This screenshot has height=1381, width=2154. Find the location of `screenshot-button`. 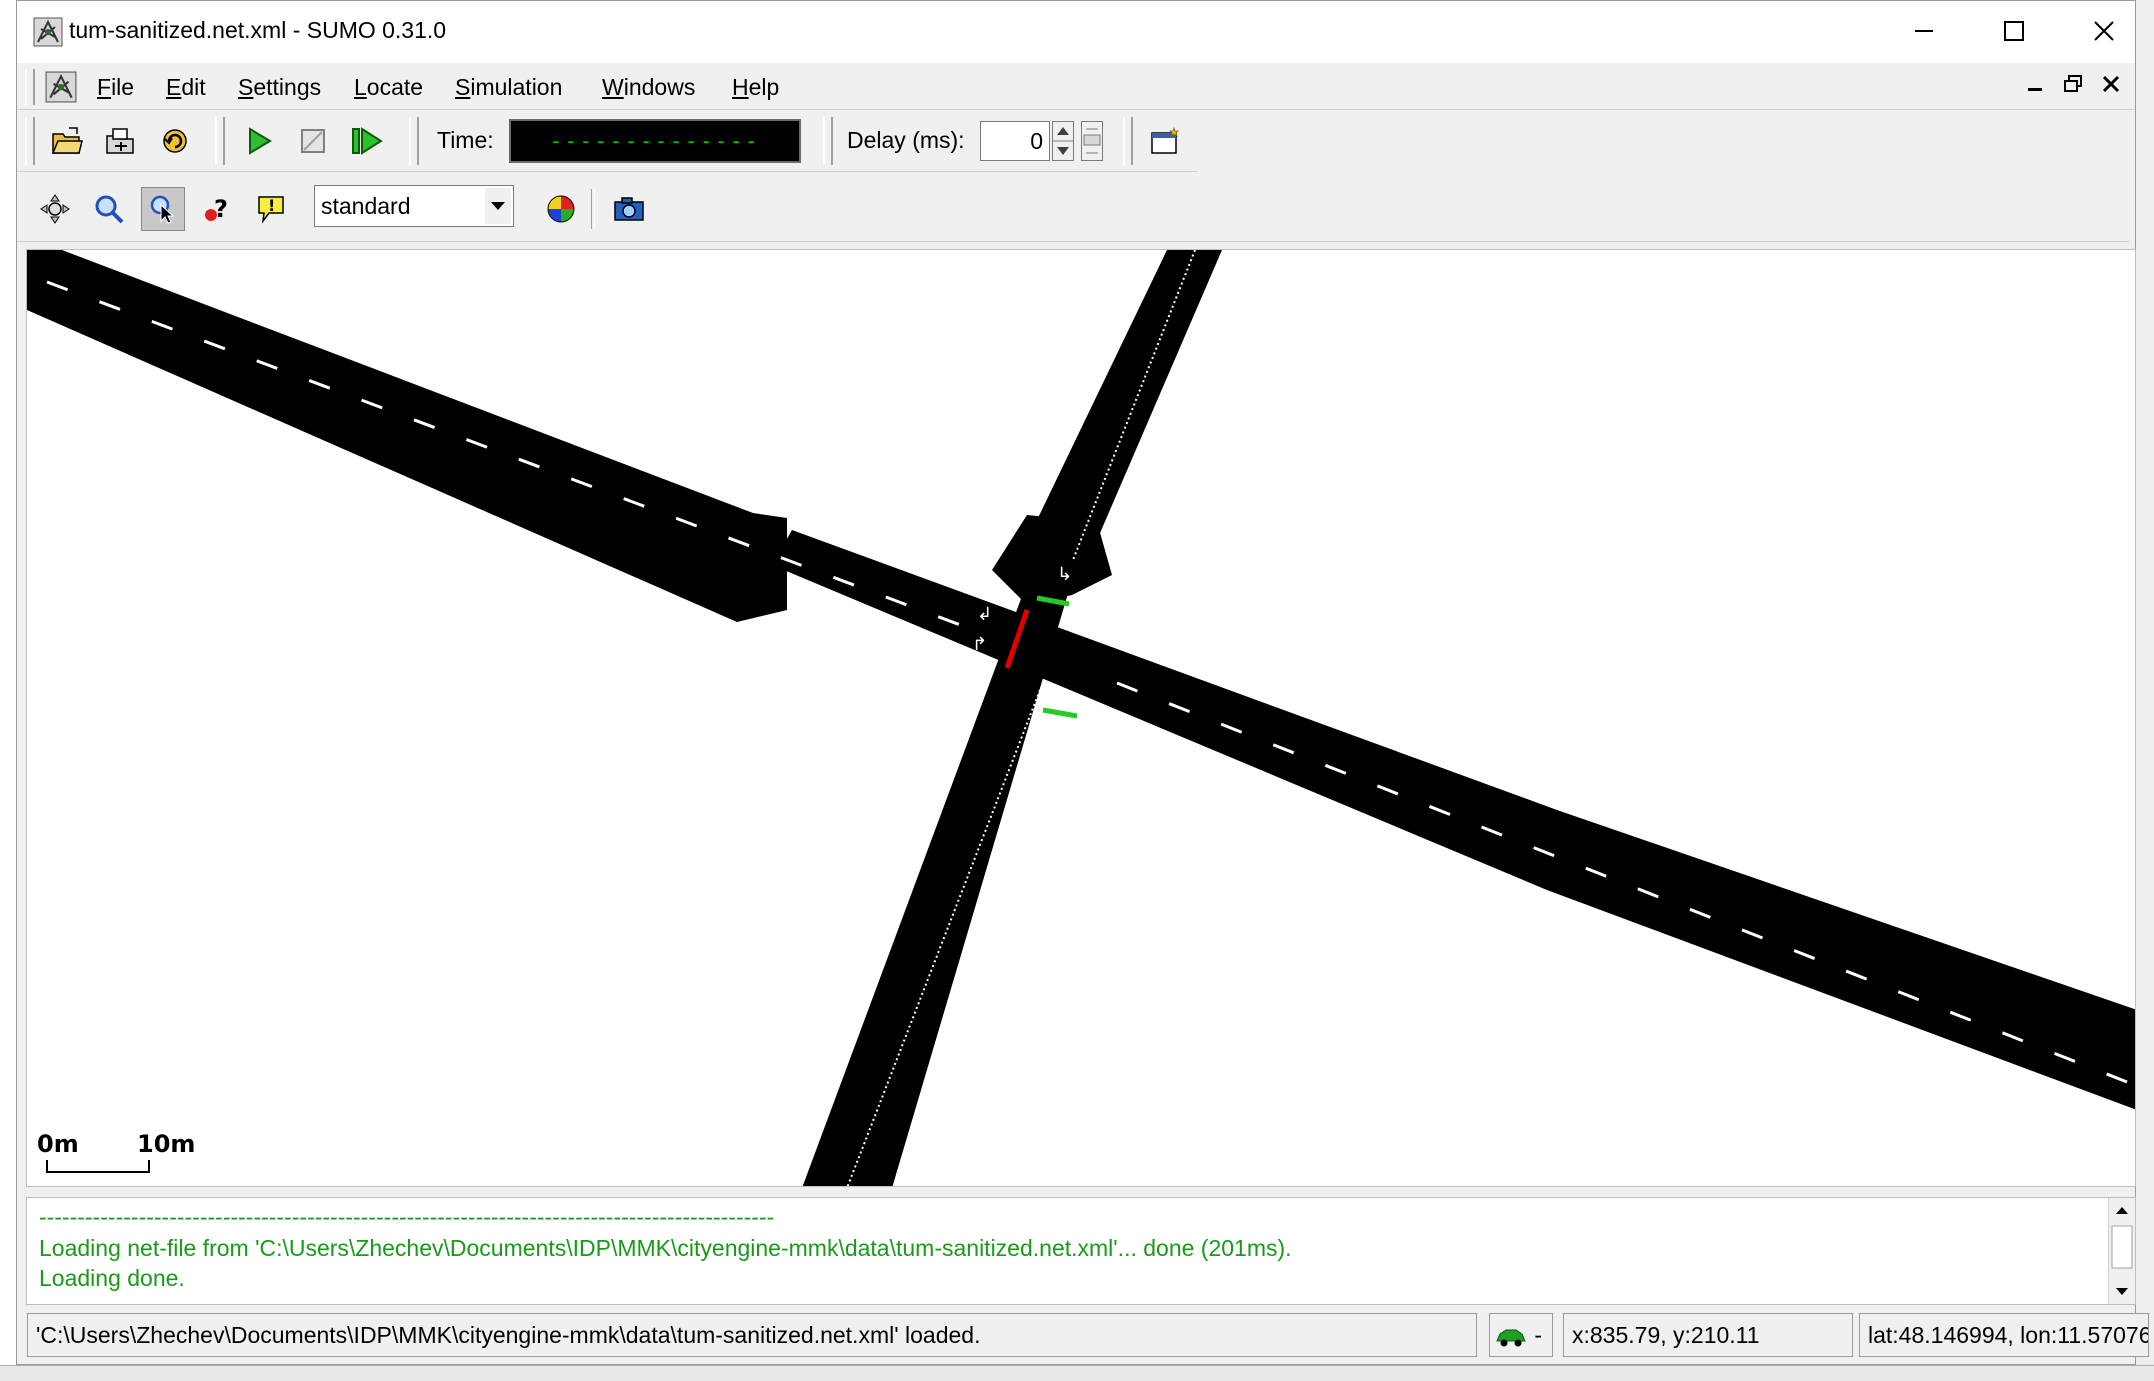

screenshot-button is located at coordinates (629, 209).